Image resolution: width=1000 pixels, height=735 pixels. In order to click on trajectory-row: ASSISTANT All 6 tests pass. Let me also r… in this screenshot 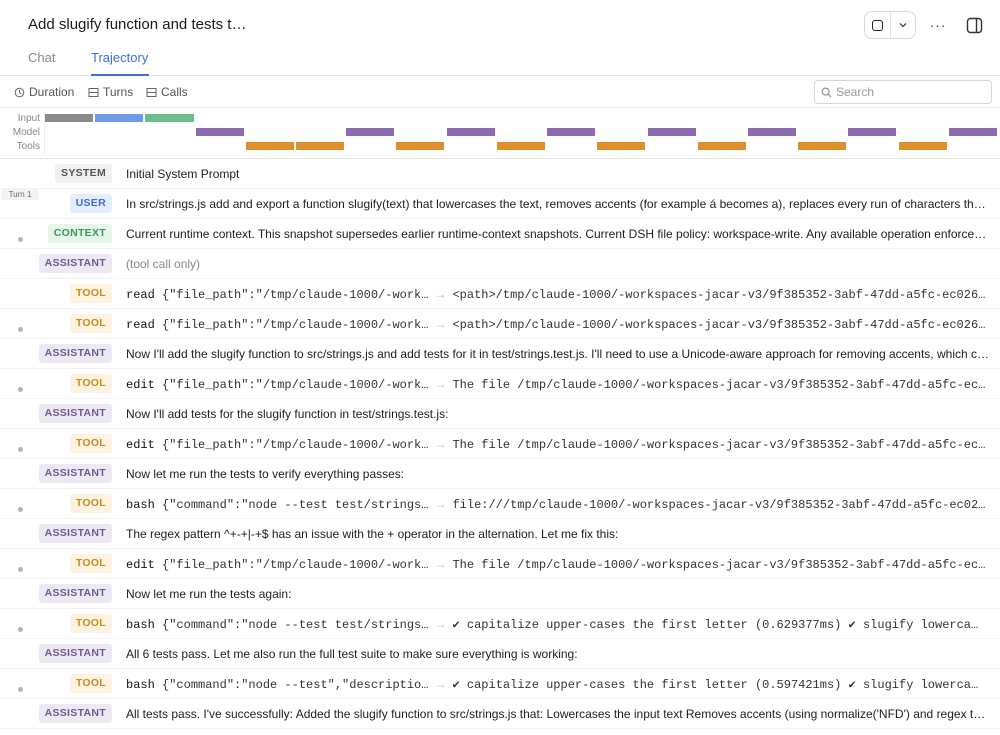, I will do `click(500, 654)`.